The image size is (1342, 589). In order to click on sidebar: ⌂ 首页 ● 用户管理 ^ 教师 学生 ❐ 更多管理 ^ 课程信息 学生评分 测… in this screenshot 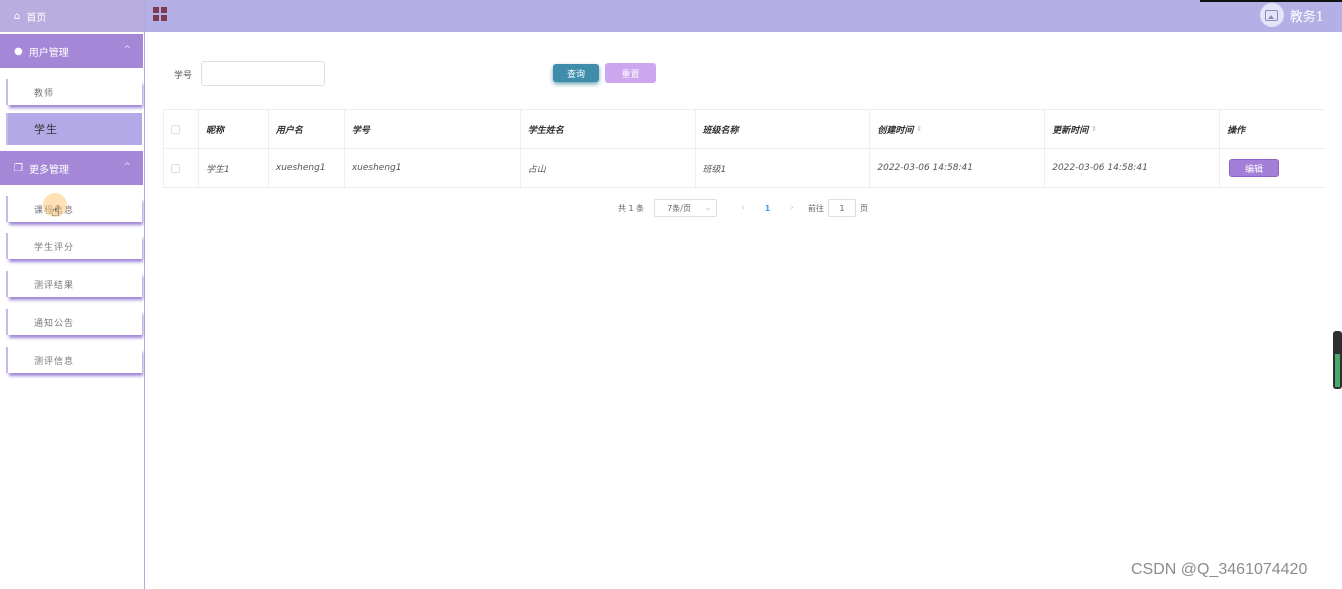, I will do `click(72, 294)`.